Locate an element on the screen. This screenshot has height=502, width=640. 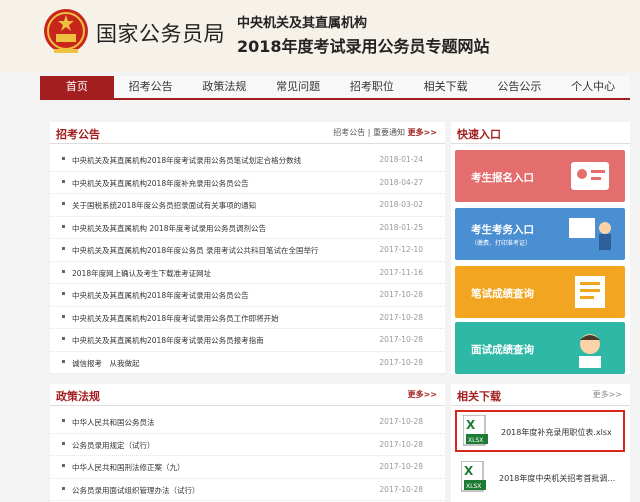
important-notices-link: 重要通知 is located at coordinates (389, 132).